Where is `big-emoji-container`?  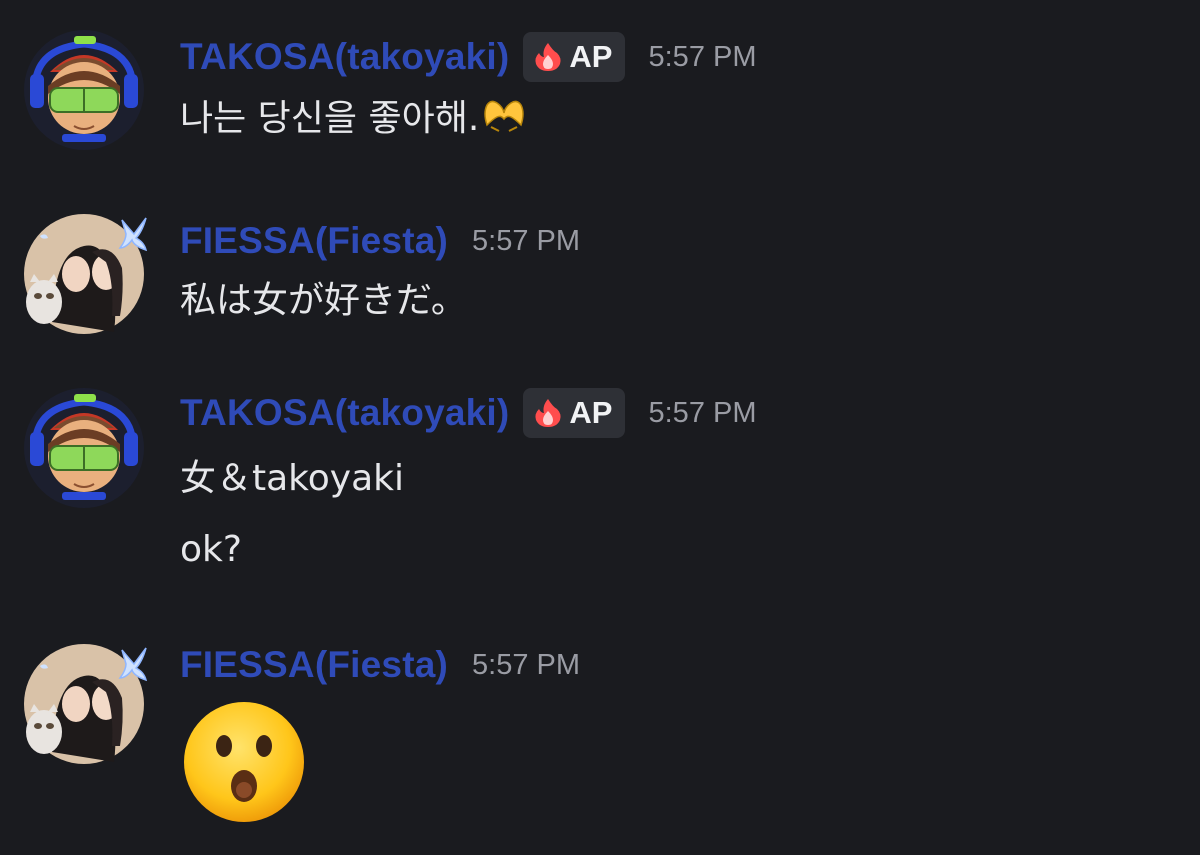 big-emoji-container is located at coordinates (244, 762).